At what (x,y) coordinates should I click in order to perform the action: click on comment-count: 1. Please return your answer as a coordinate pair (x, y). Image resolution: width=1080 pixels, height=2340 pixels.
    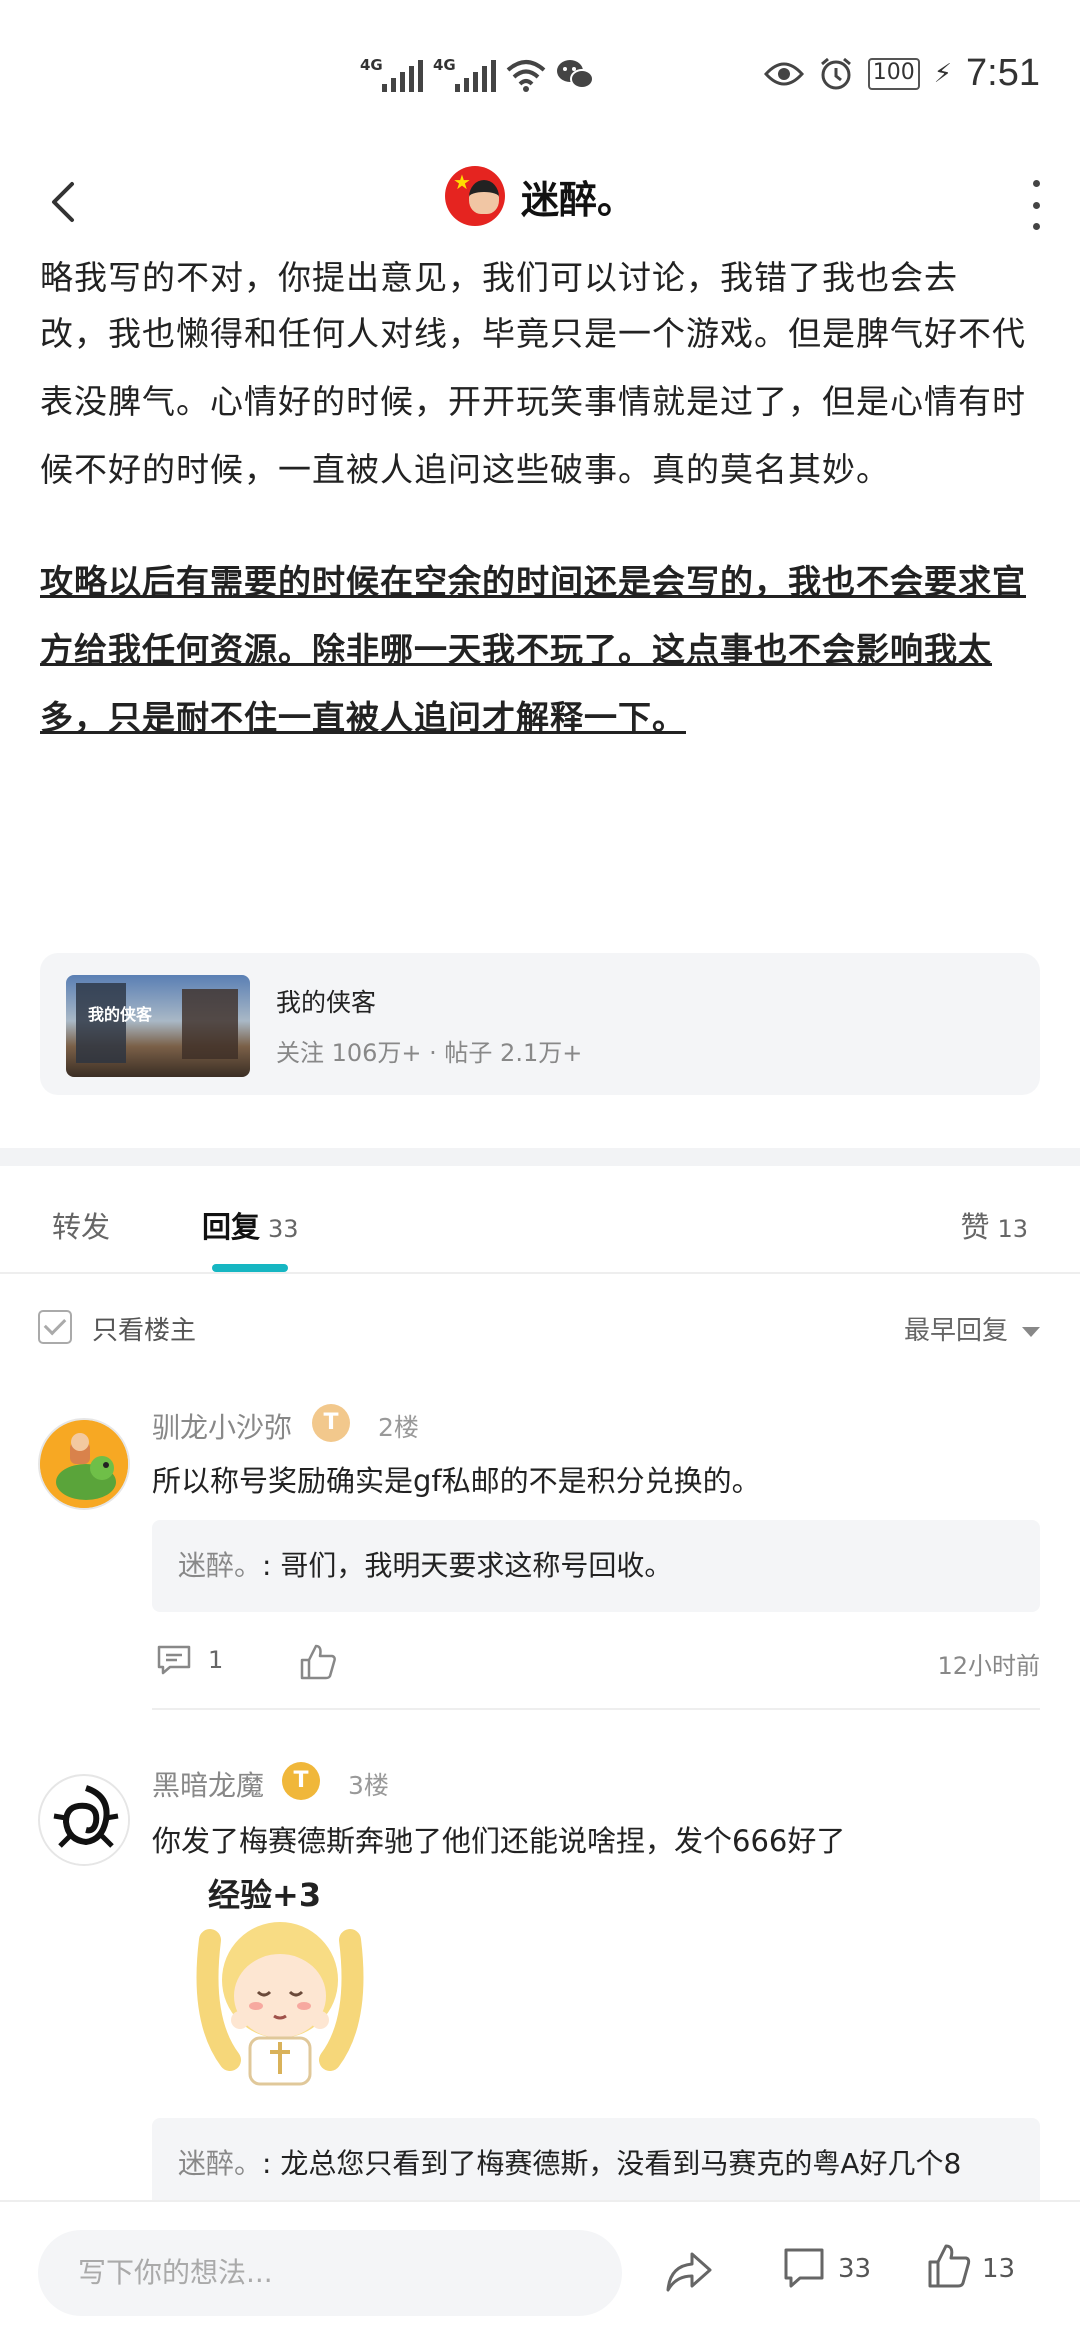
    Looking at the image, I should click on (216, 1660).